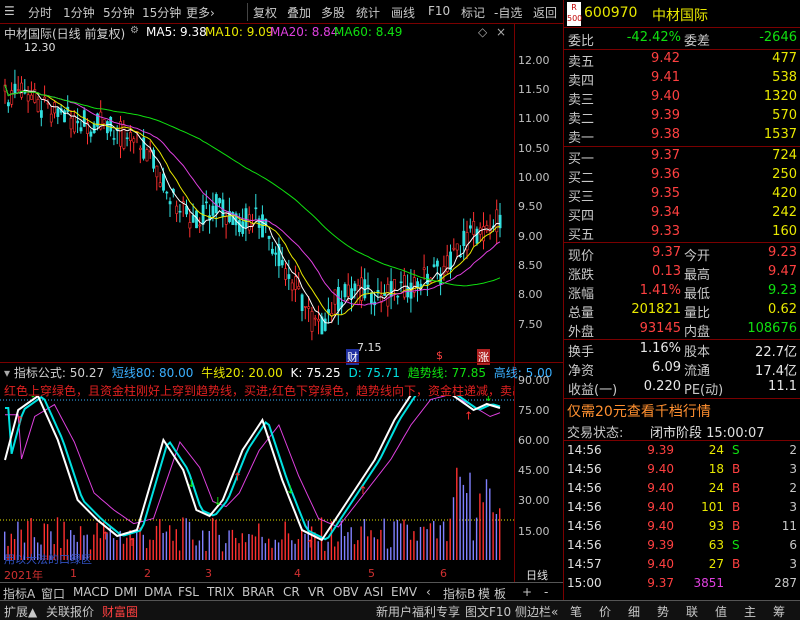 Image resolution: width=800 pixels, height=620 pixels. What do you see at coordinates (736, 545) in the screenshot?
I see `trade-direction: S` at bounding box center [736, 545].